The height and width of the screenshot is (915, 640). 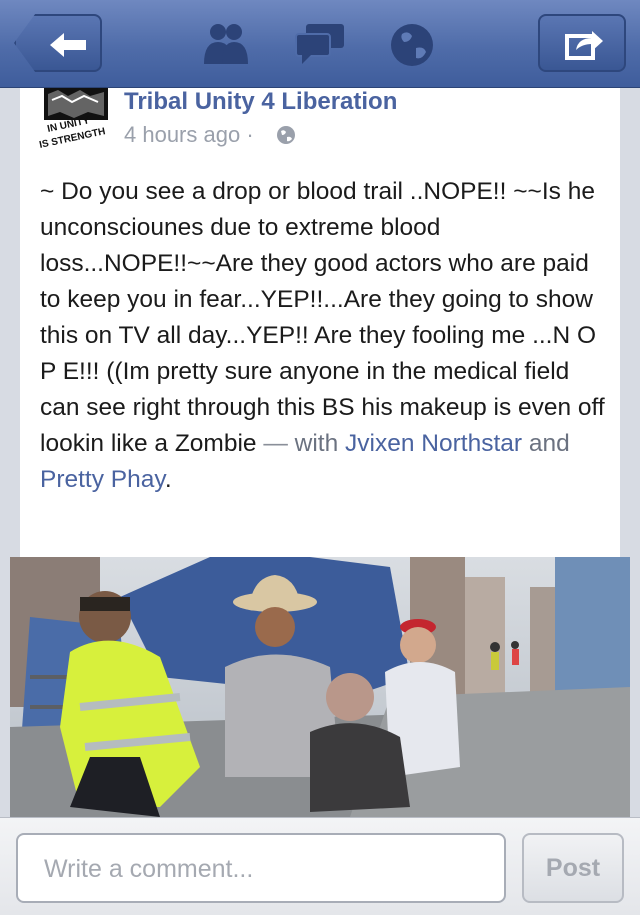 I want to click on timestamp-text: 4 hours ago, so click(x=182, y=134).